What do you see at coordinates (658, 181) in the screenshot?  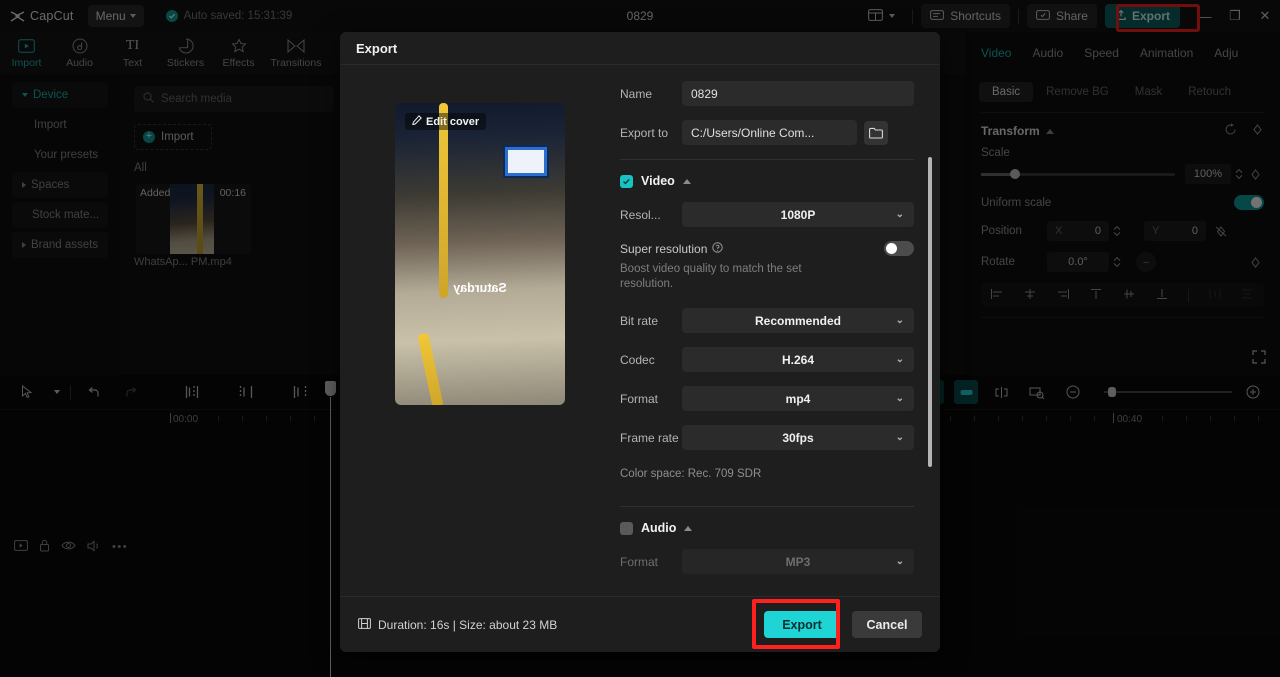 I see `video-group-label: Video` at bounding box center [658, 181].